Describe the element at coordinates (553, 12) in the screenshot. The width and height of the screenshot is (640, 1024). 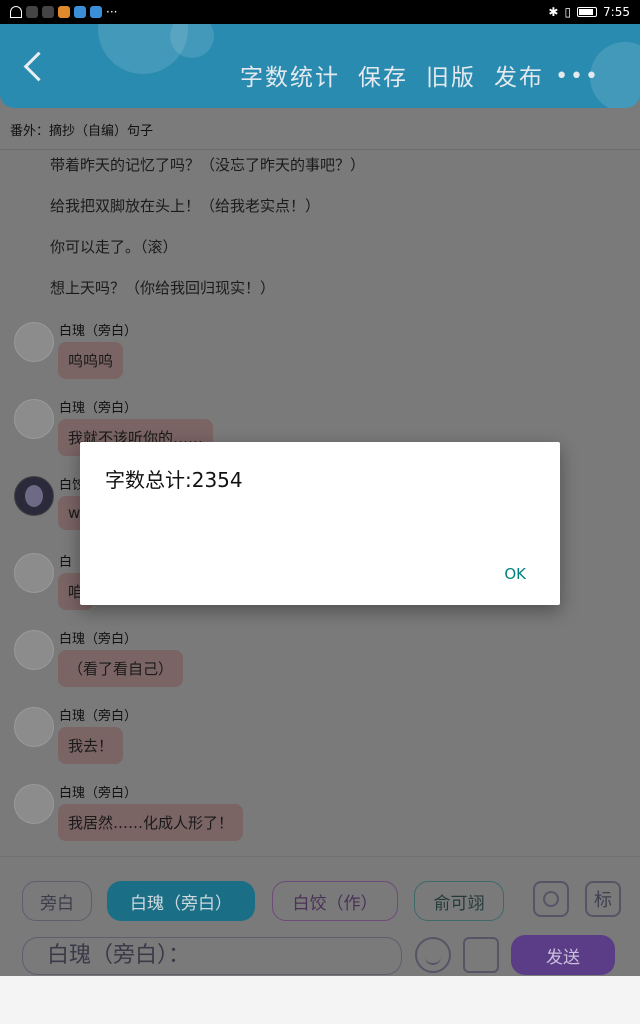
I see `bluetooth-icon: ✱` at that location.